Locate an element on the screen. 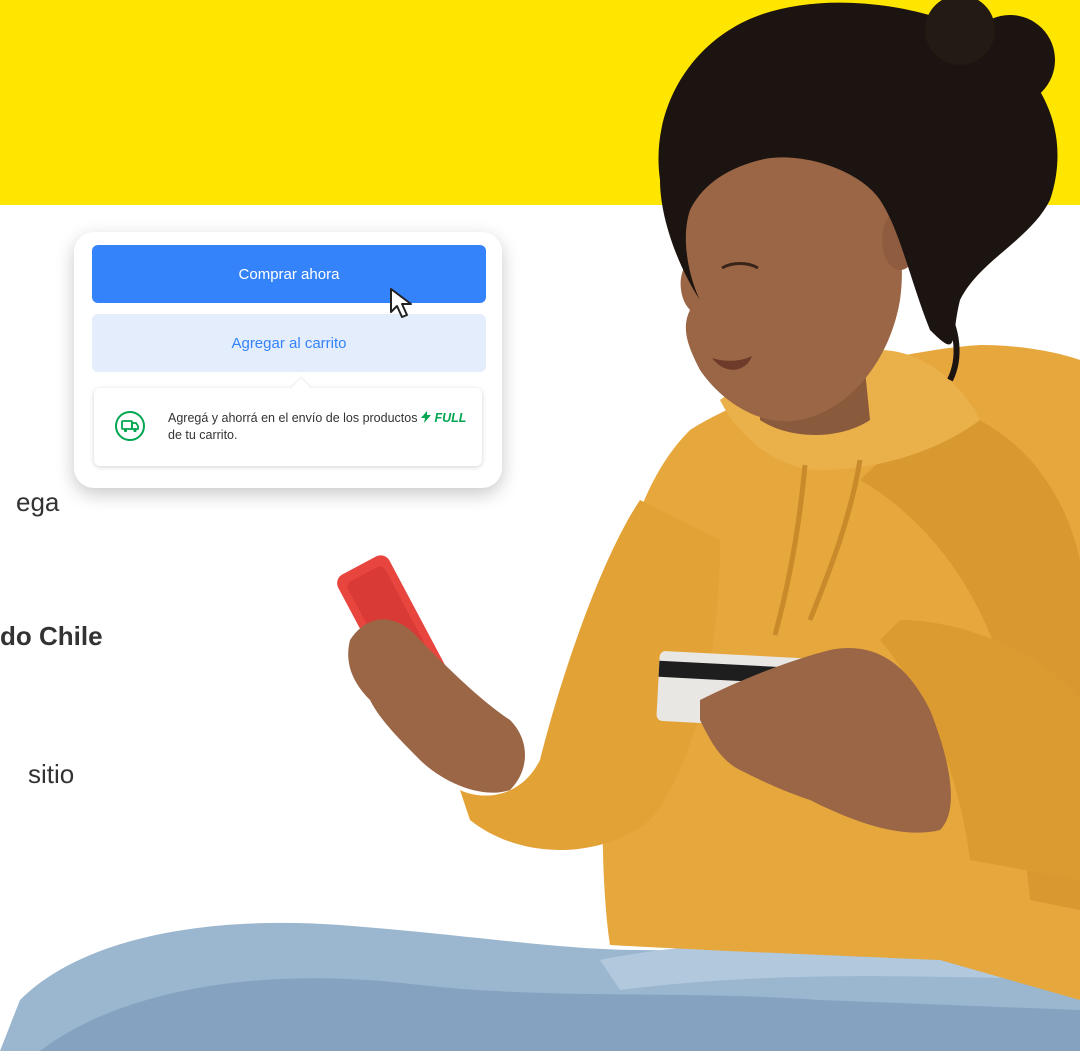 The image size is (1080, 1051). full-label: FULL is located at coordinates (450, 418).